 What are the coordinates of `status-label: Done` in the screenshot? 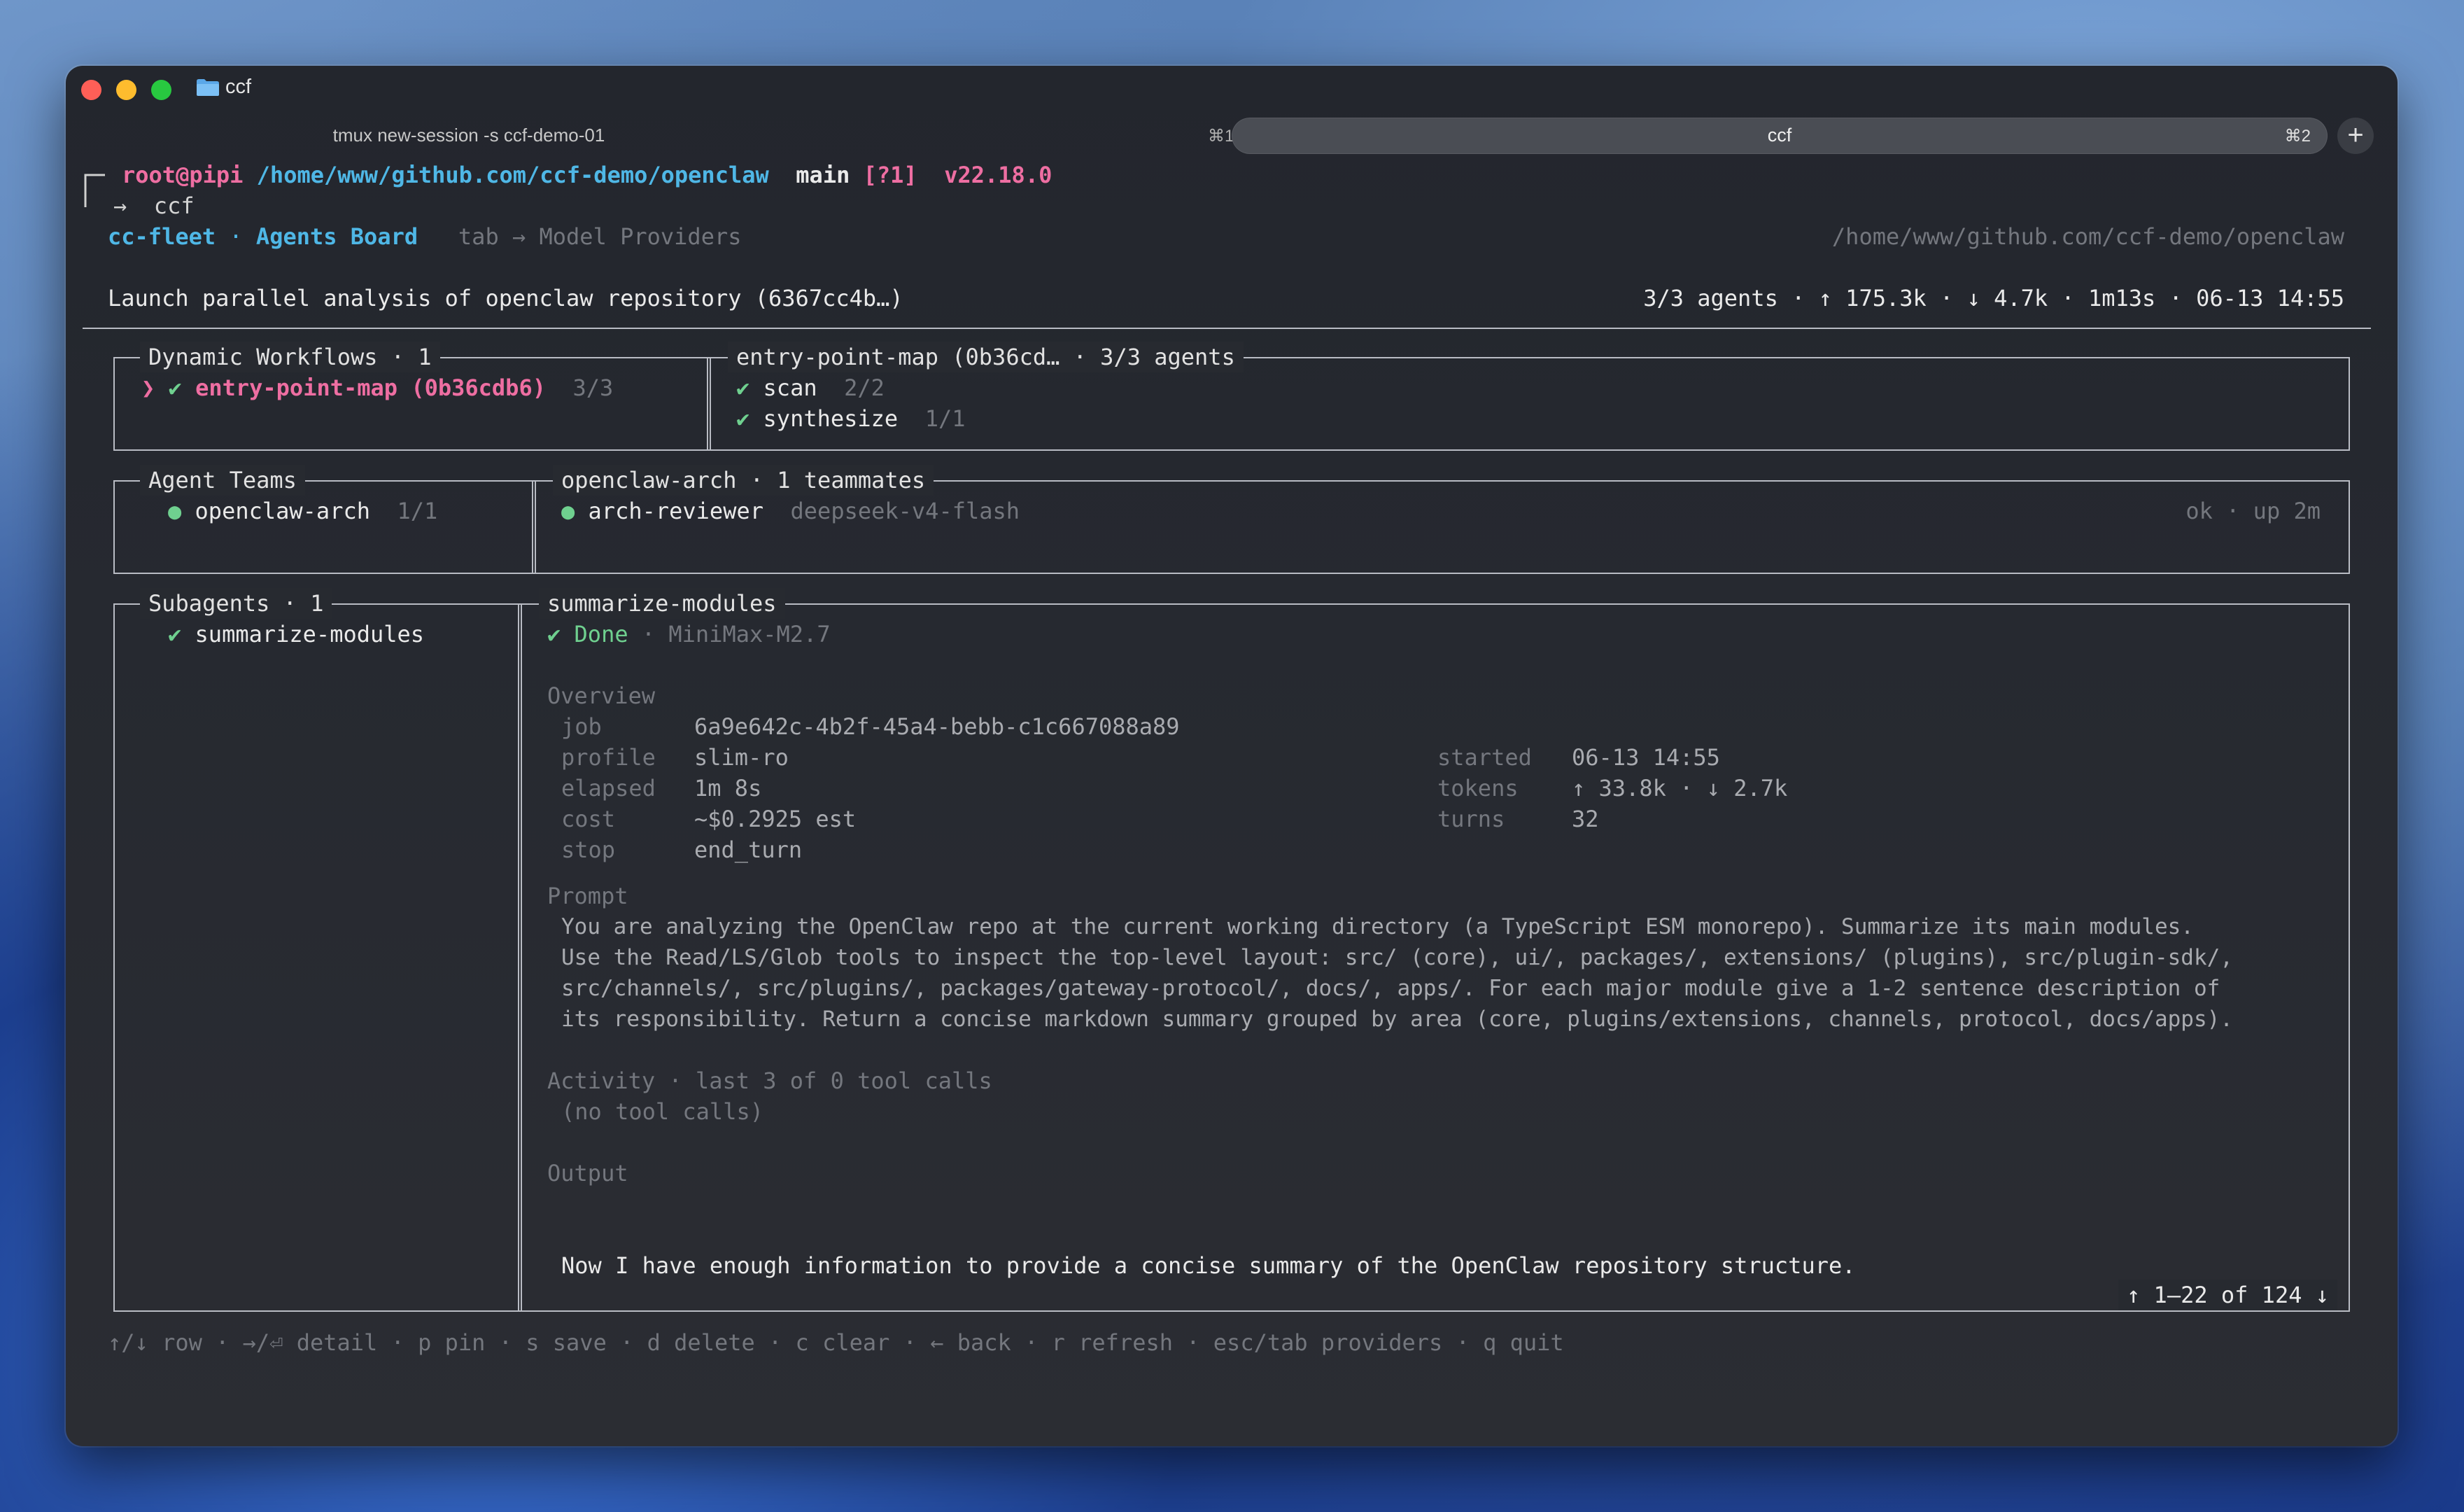 It's located at (601, 634).